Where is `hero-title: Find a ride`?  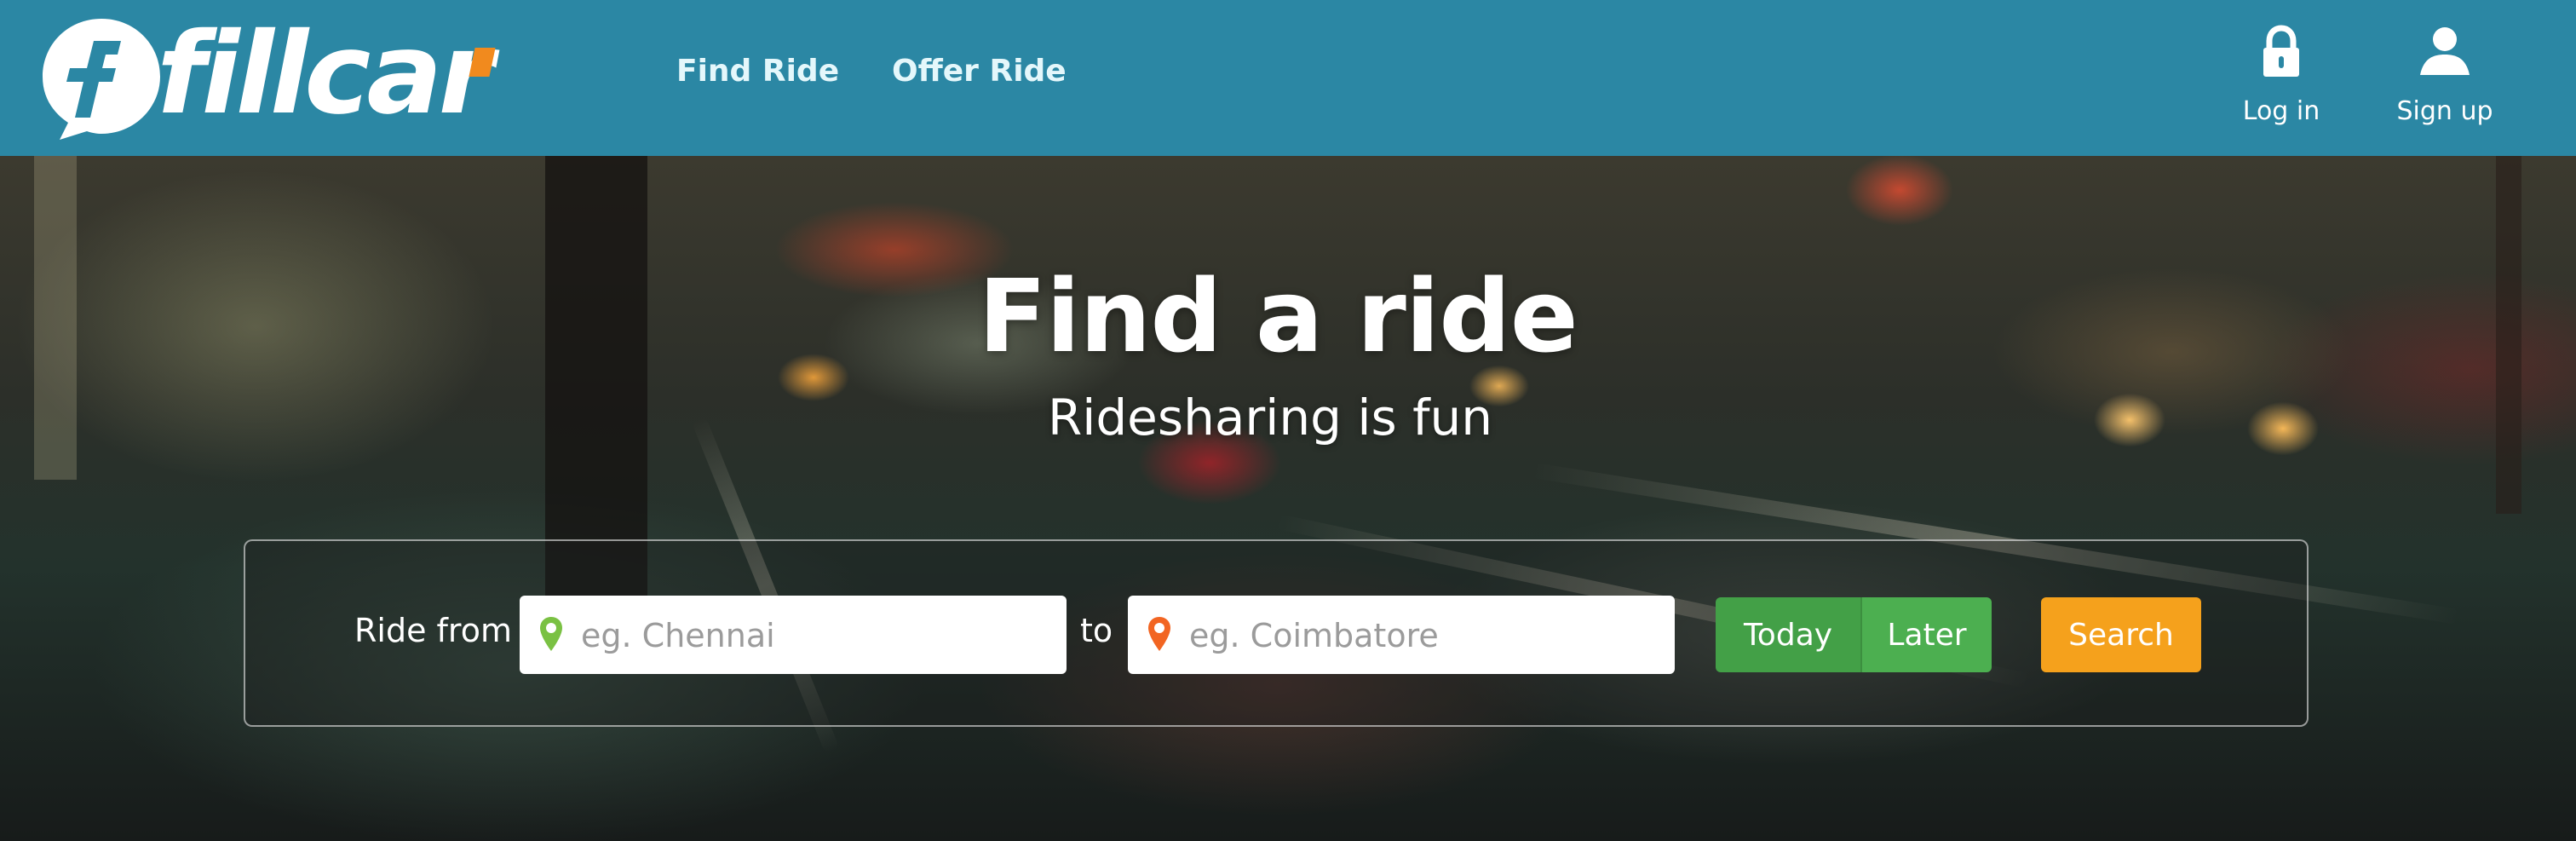 hero-title: Find a ride is located at coordinates (1278, 316).